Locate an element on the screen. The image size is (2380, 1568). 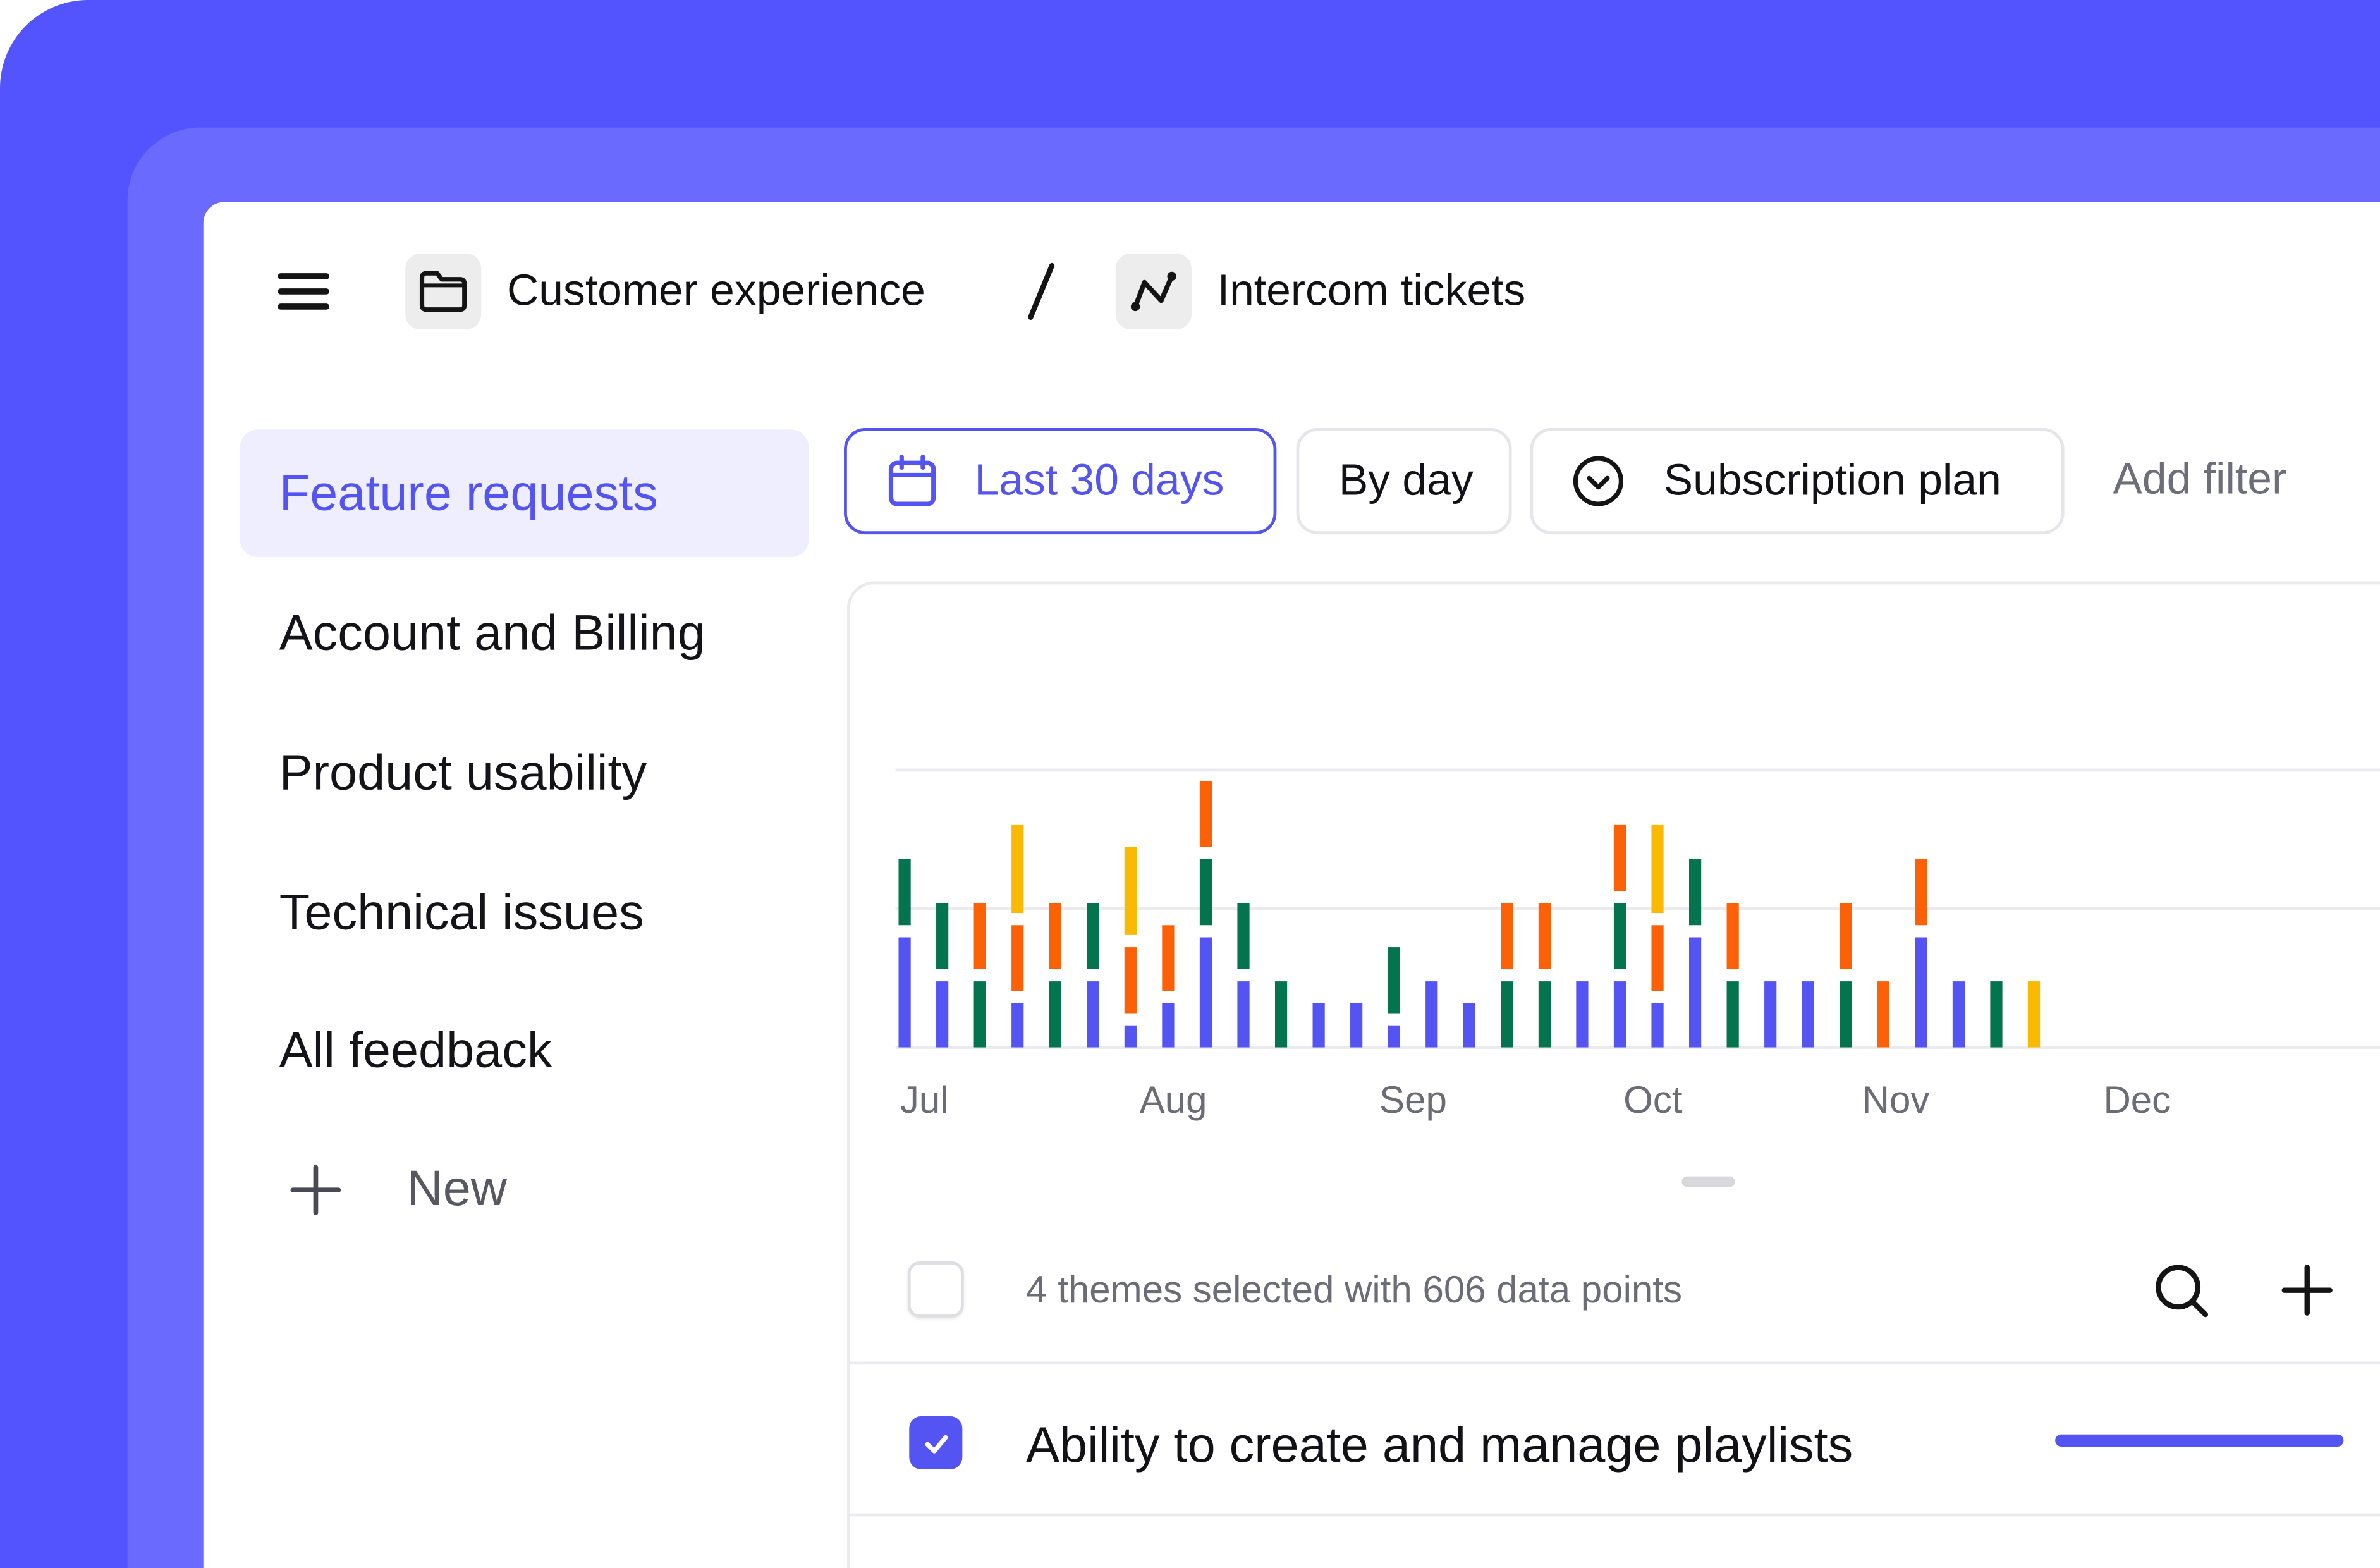
plus-icon is located at coordinates (315, 1190).